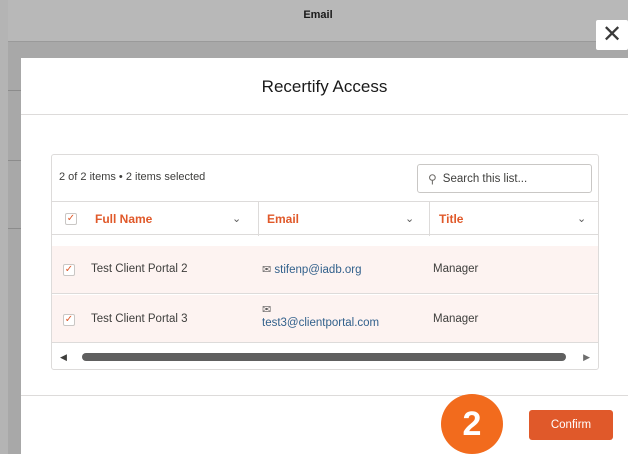 The image size is (628, 454). I want to click on step-number-badge: 2, so click(472, 424).